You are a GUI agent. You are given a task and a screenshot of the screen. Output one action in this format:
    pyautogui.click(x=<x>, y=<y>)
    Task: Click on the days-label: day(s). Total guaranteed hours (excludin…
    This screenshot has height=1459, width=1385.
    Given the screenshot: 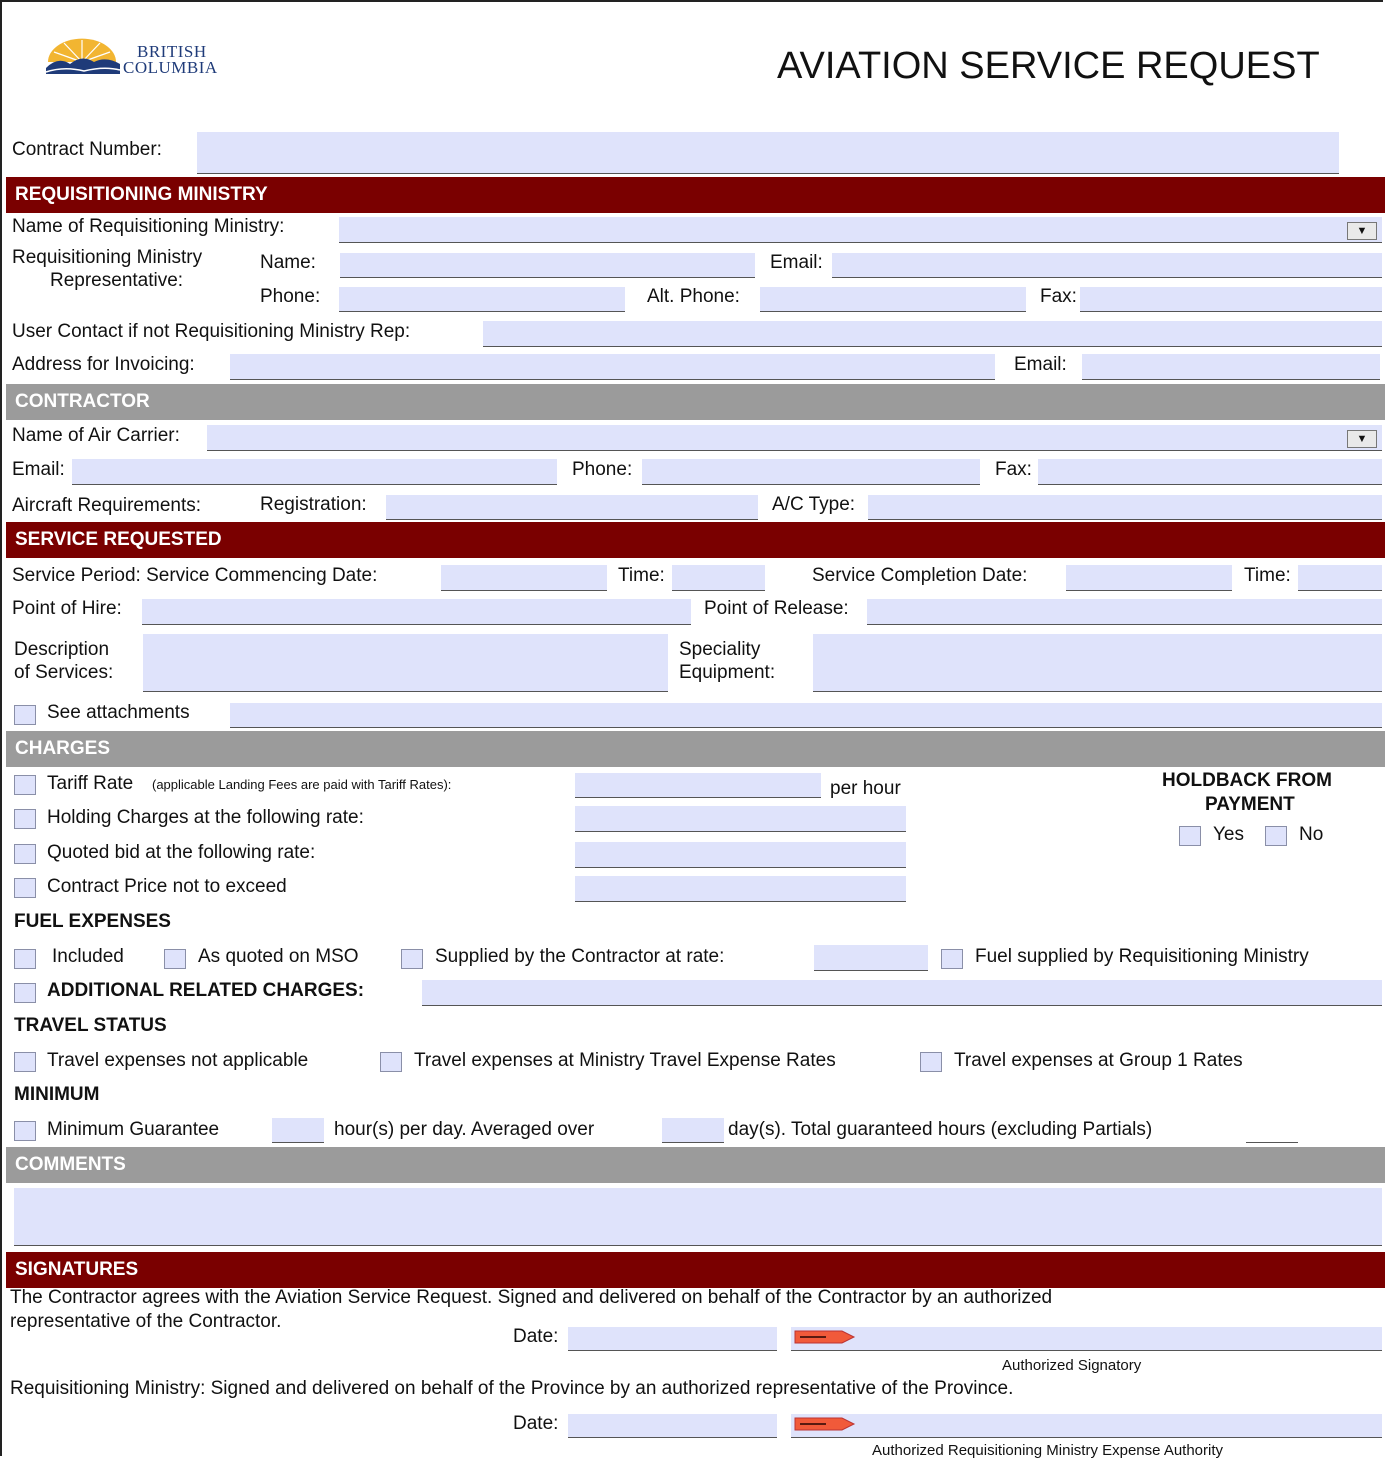 What is the action you would take?
    pyautogui.click(x=940, y=1129)
    